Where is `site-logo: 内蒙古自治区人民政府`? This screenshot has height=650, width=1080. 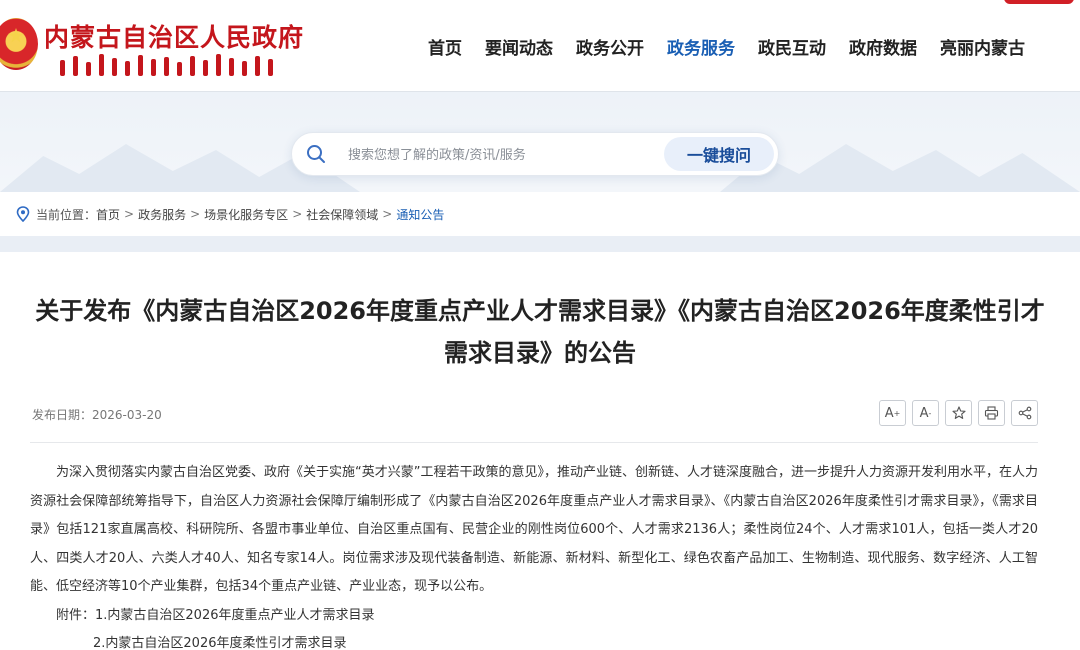
site-logo: 内蒙古自治区人民政府 is located at coordinates (151, 46).